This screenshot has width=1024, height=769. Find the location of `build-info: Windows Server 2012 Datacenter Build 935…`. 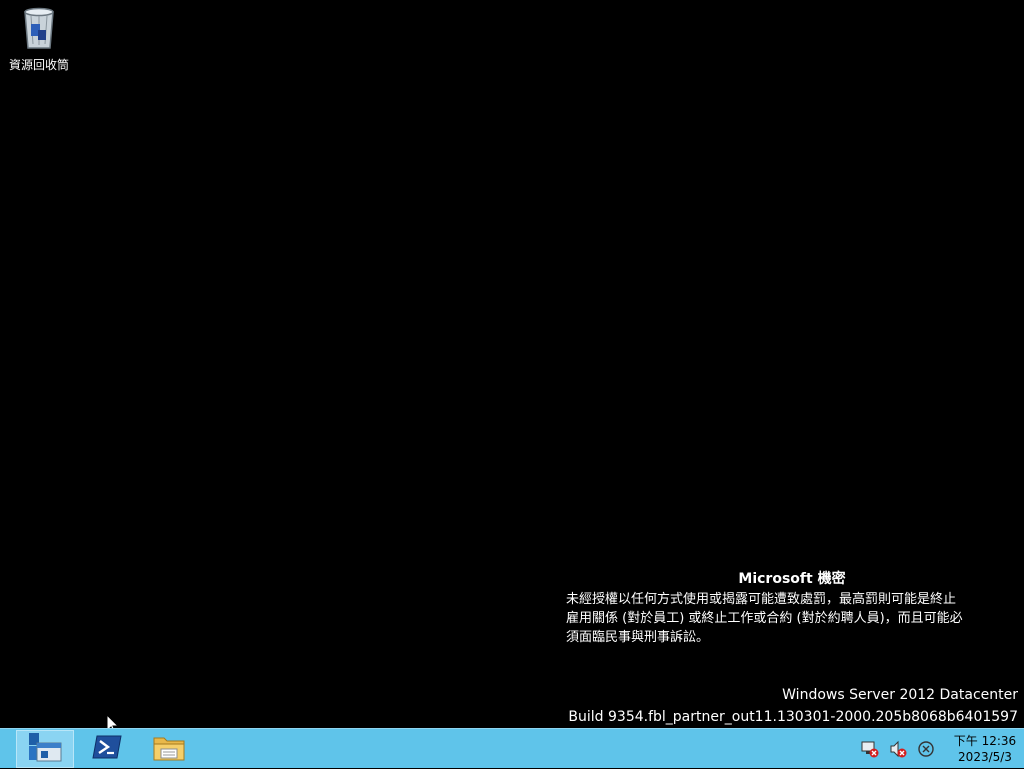

build-info: Windows Server 2012 Datacenter Build 935… is located at coordinates (793, 706).